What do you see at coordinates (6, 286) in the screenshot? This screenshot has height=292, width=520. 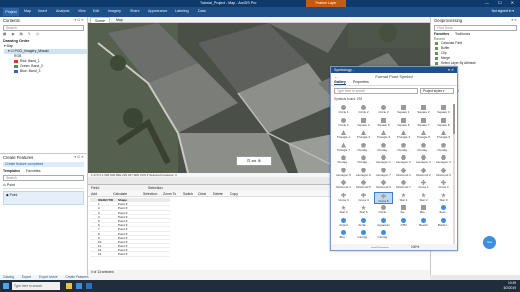 I see `windows-start-icon` at bounding box center [6, 286].